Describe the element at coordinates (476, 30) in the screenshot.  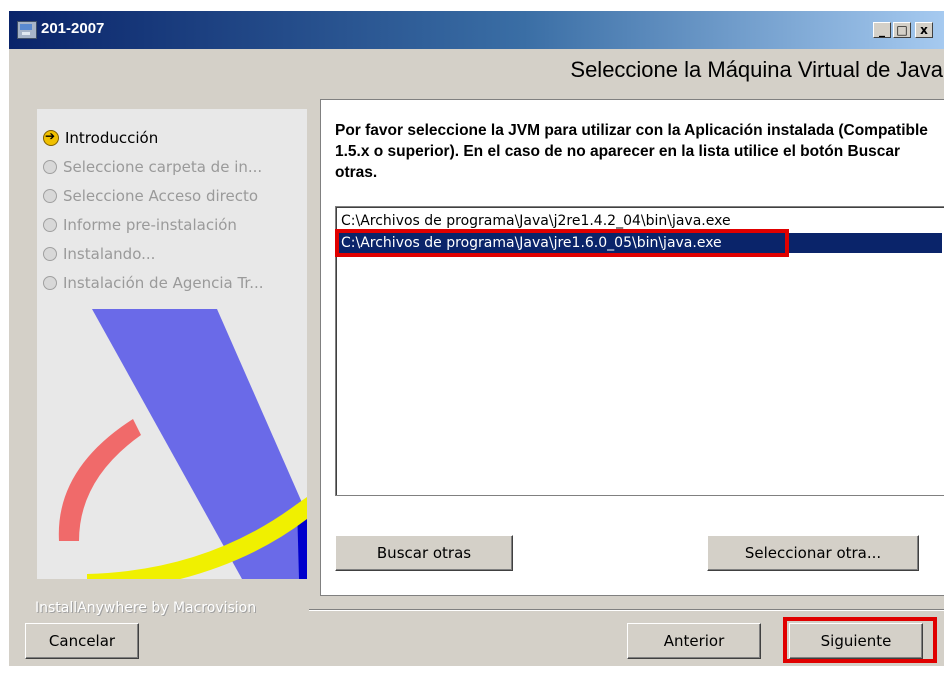
I see `title-bar: 201-2007 _ □ x` at that location.